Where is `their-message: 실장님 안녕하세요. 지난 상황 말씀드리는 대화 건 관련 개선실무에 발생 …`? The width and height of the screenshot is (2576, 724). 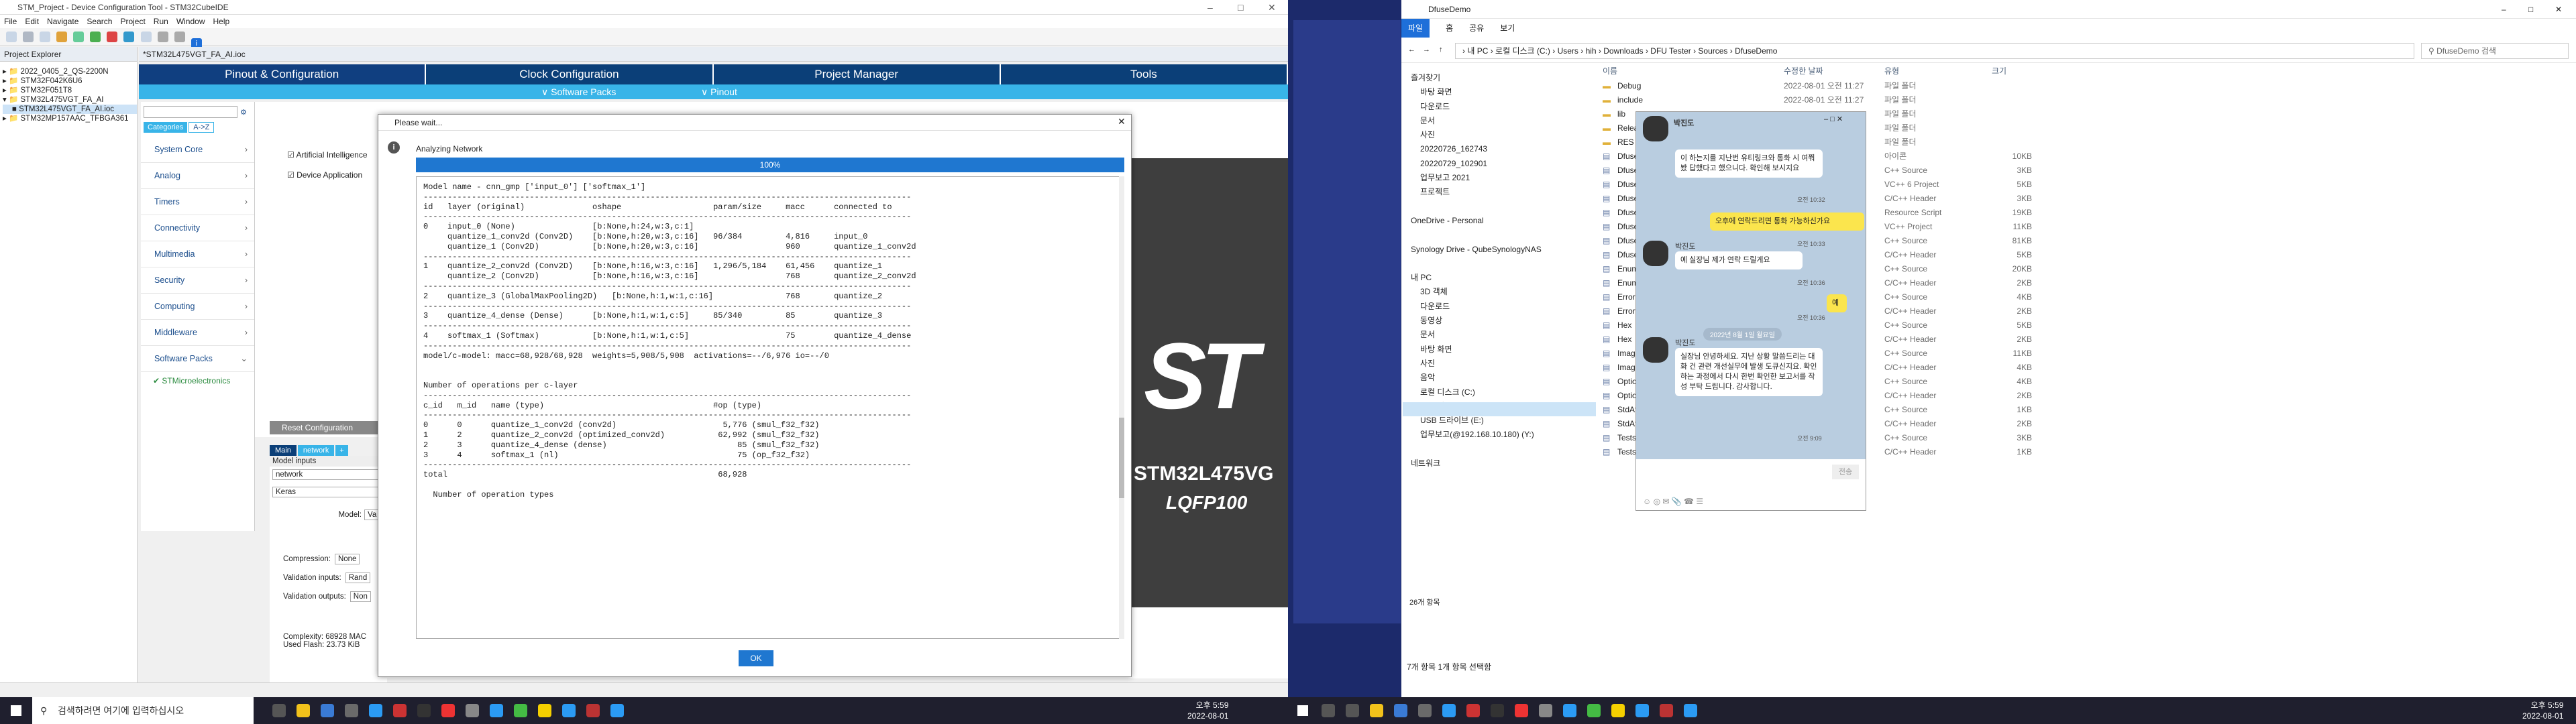 their-message: 실장님 안녕하세요. 지난 상황 말씀드리는 대화 건 관련 개선실무에 발생 … is located at coordinates (1749, 372).